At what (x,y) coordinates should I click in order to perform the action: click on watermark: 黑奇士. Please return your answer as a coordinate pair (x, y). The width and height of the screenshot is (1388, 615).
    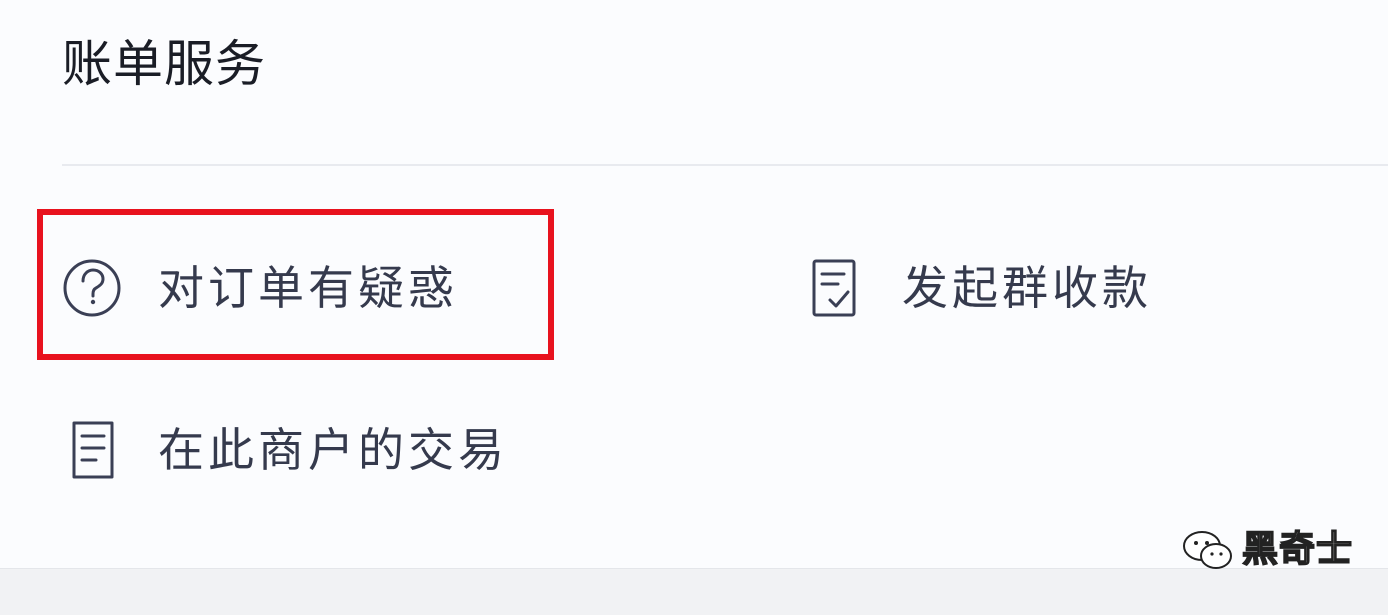
    Looking at the image, I should click on (1266, 550).